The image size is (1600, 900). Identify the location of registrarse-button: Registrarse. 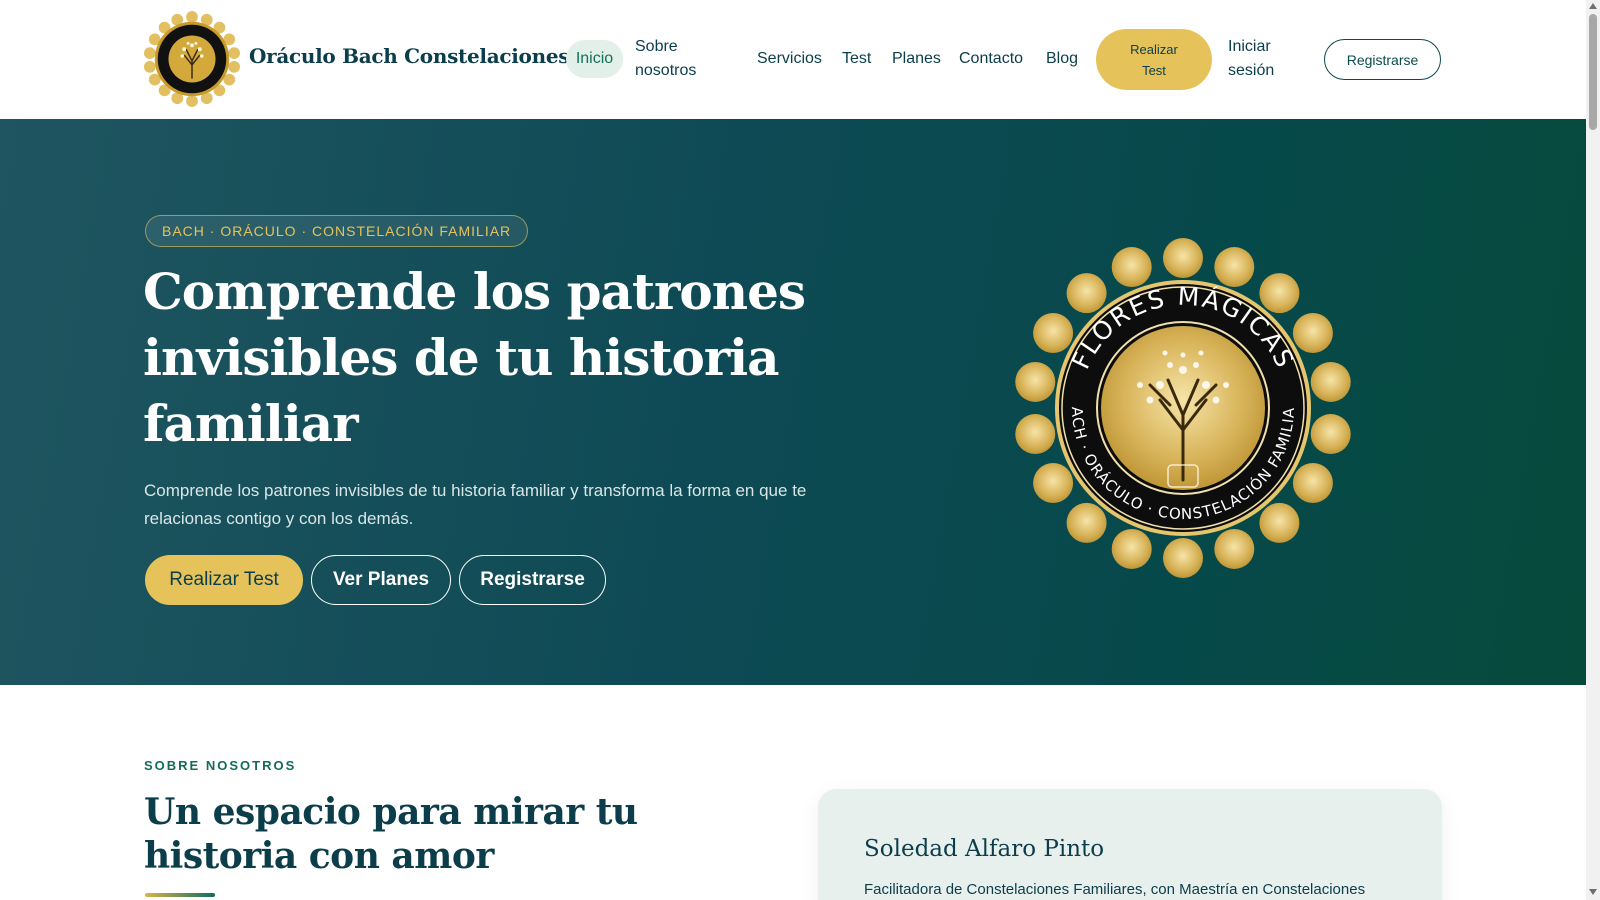
(532, 580).